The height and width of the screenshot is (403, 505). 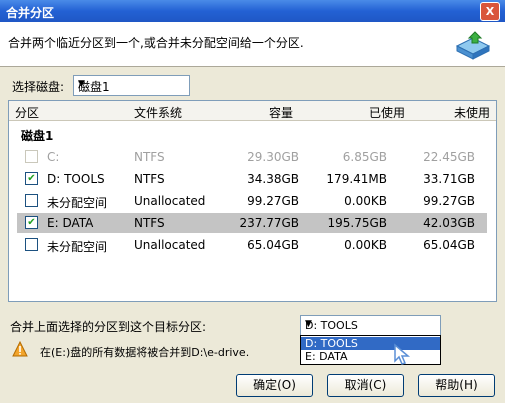 I want to click on table-header: 分区 文件系统 容量 已使用 未使用, so click(x=252, y=111).